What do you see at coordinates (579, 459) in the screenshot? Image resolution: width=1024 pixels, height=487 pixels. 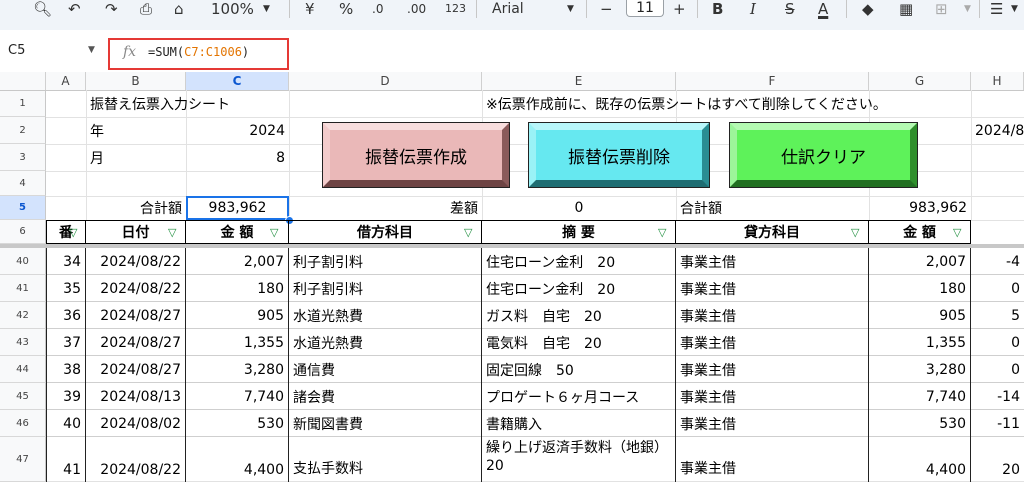 I see `description: 繰り上げ返済手数料（地銀）20` at bounding box center [579, 459].